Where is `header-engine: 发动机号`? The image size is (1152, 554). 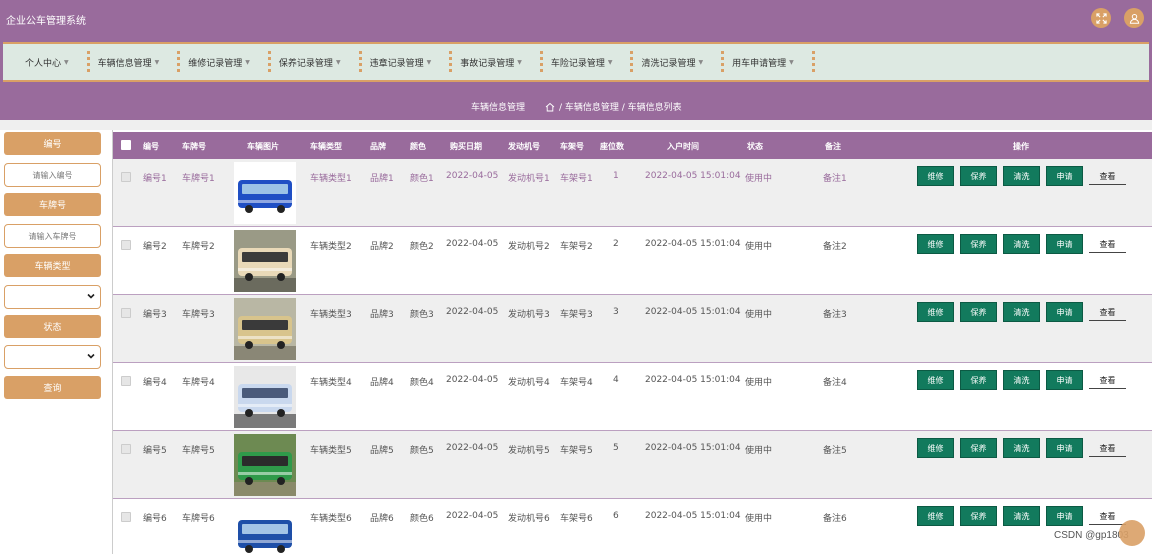
header-engine: 发动机号 is located at coordinates (524, 146).